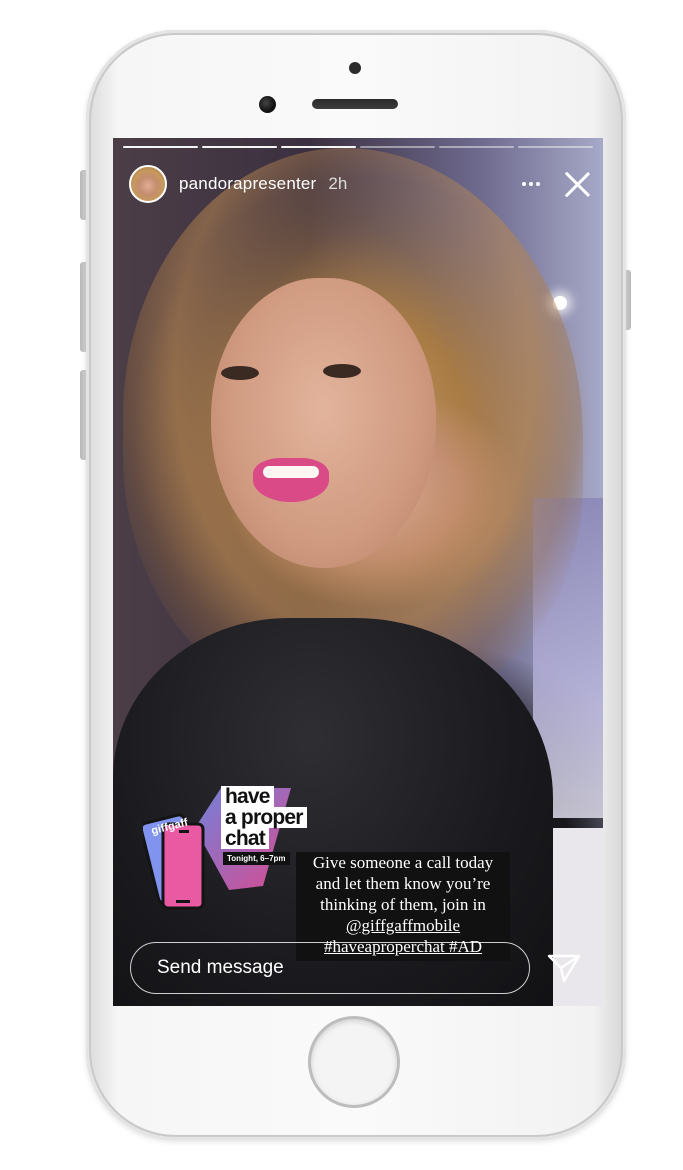 Image resolution: width=683 pixels, height=1170 pixels. What do you see at coordinates (245, 838) in the screenshot?
I see `sticker-title-line: chat` at bounding box center [245, 838].